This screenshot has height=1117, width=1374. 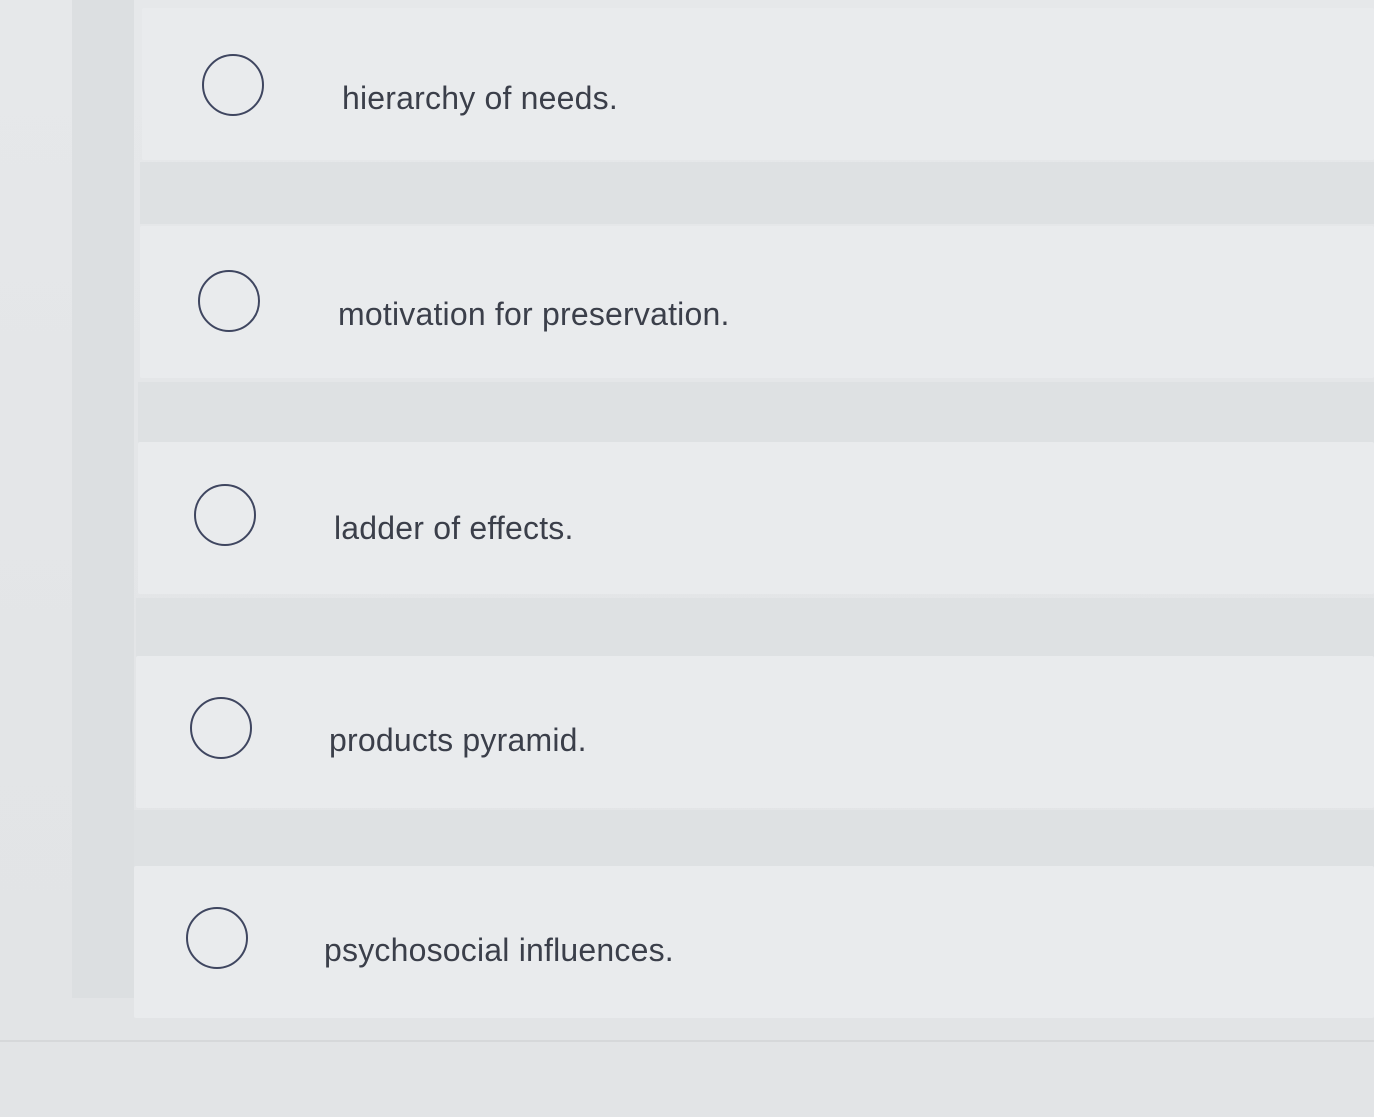 I want to click on answer-option: hierarchy of needs., so click(x=758, y=84).